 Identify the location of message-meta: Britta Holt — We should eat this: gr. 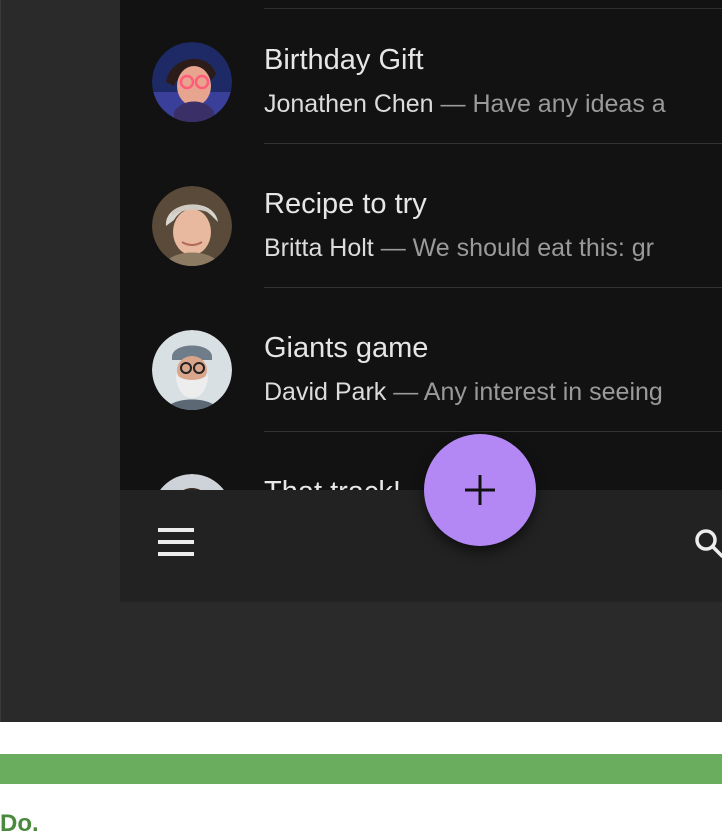
(459, 248).